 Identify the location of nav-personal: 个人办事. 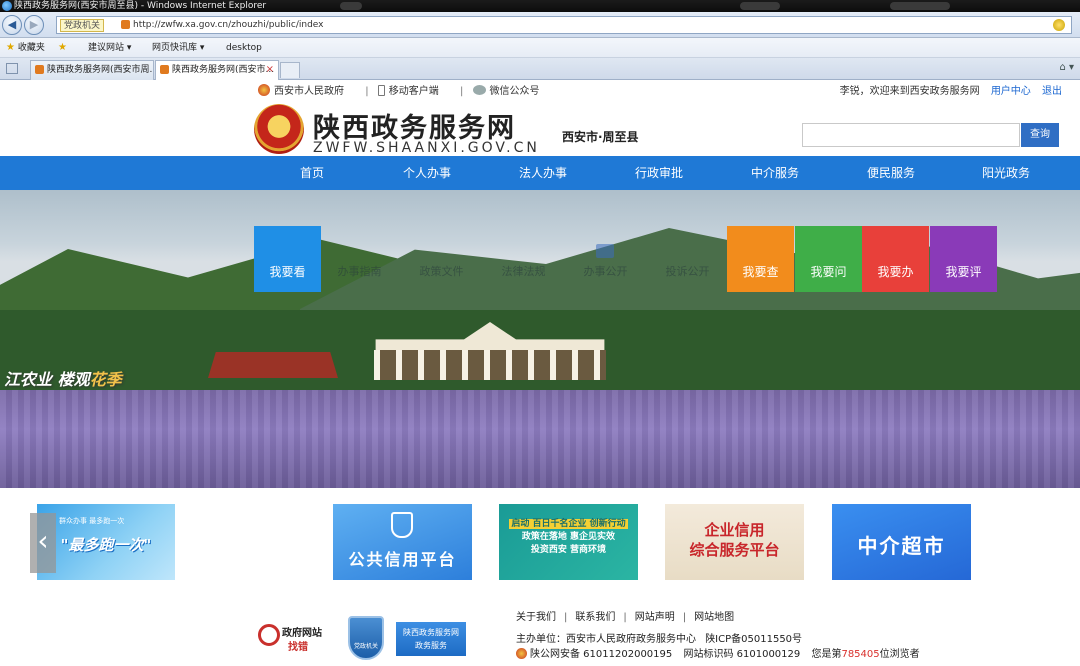
(427, 173).